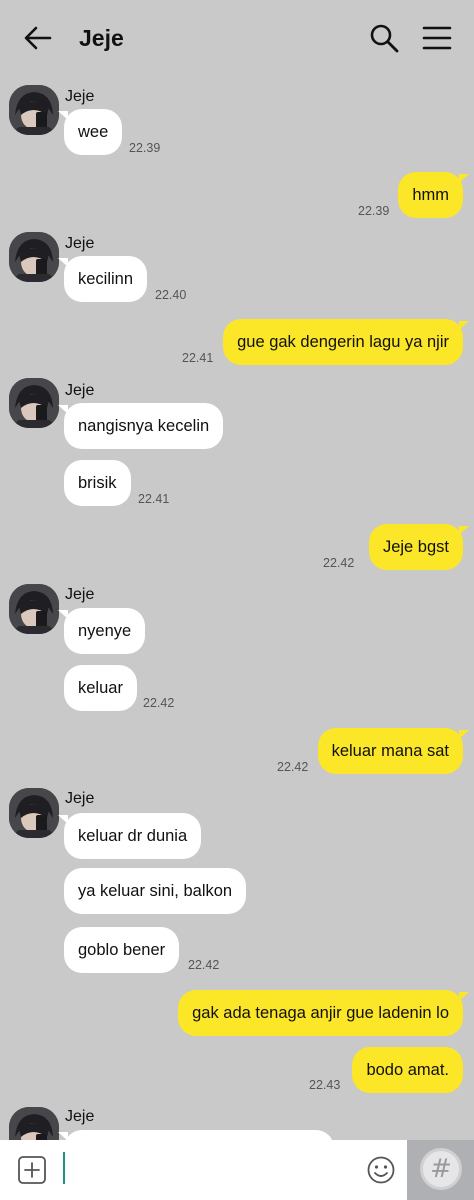 The width and height of the screenshot is (474, 1200). Describe the element at coordinates (393, 751) in the screenshot. I see `outgoing-message: keluar mana sat` at that location.